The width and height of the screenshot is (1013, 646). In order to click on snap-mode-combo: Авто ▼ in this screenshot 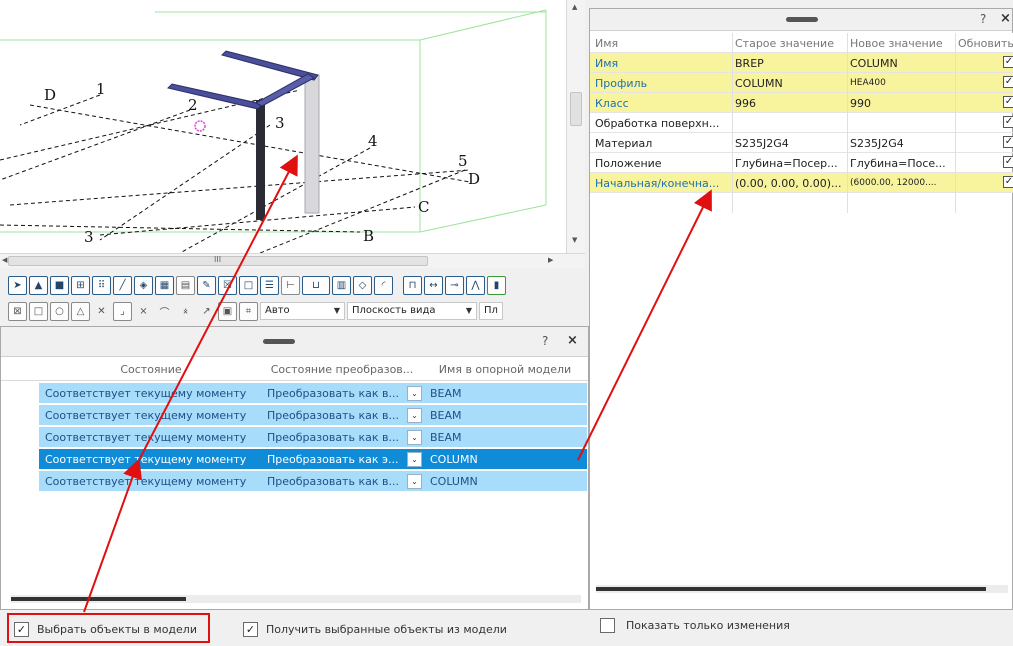, I will do `click(302, 311)`.